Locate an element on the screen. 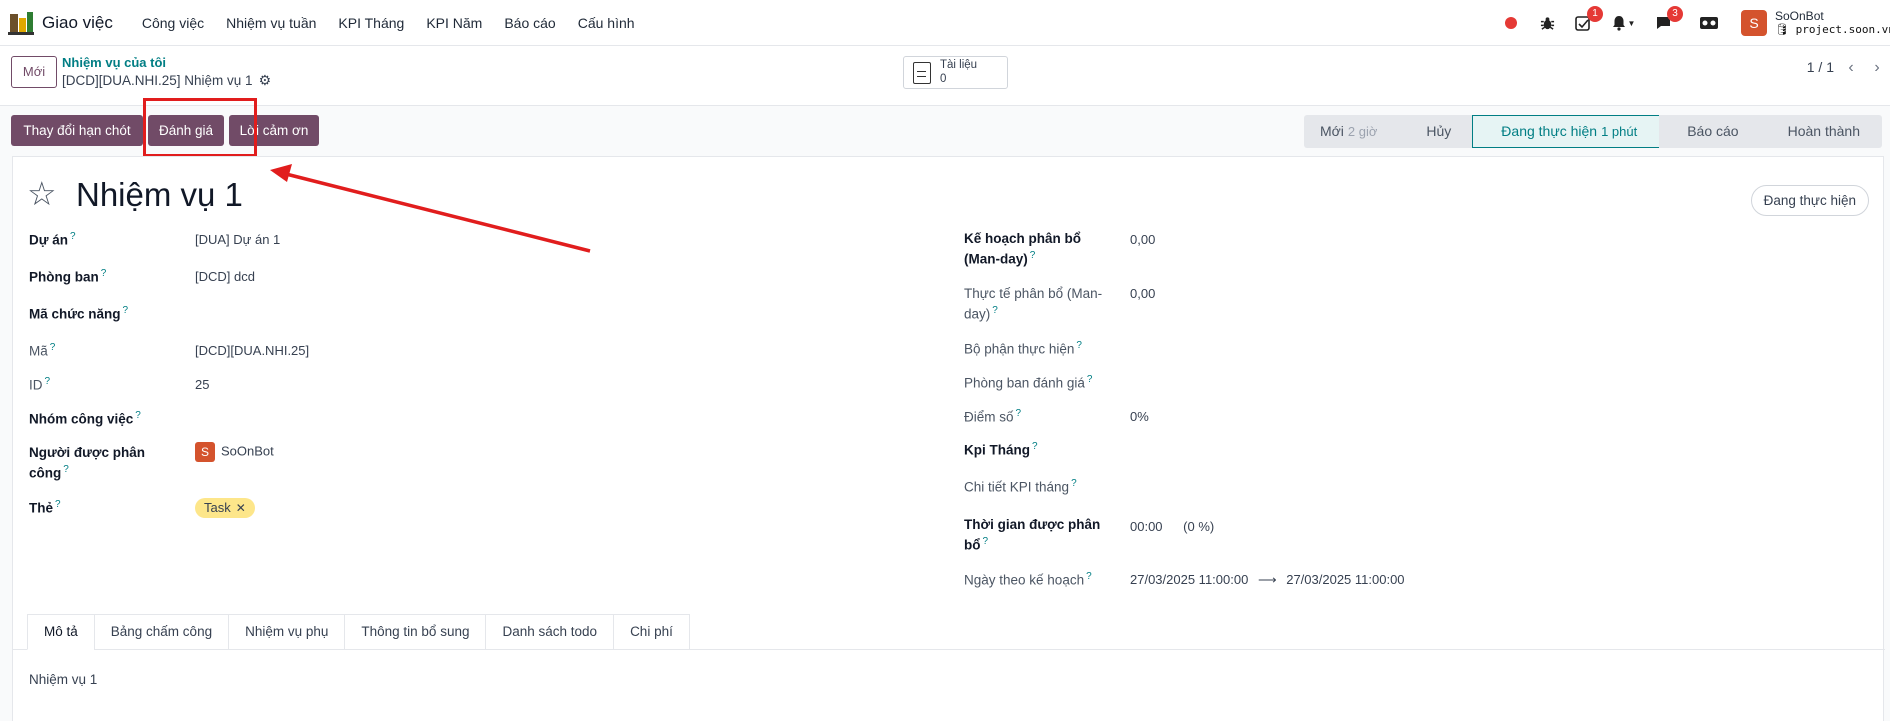  kpi-month-label-text: Kpi Tháng is located at coordinates (997, 450).